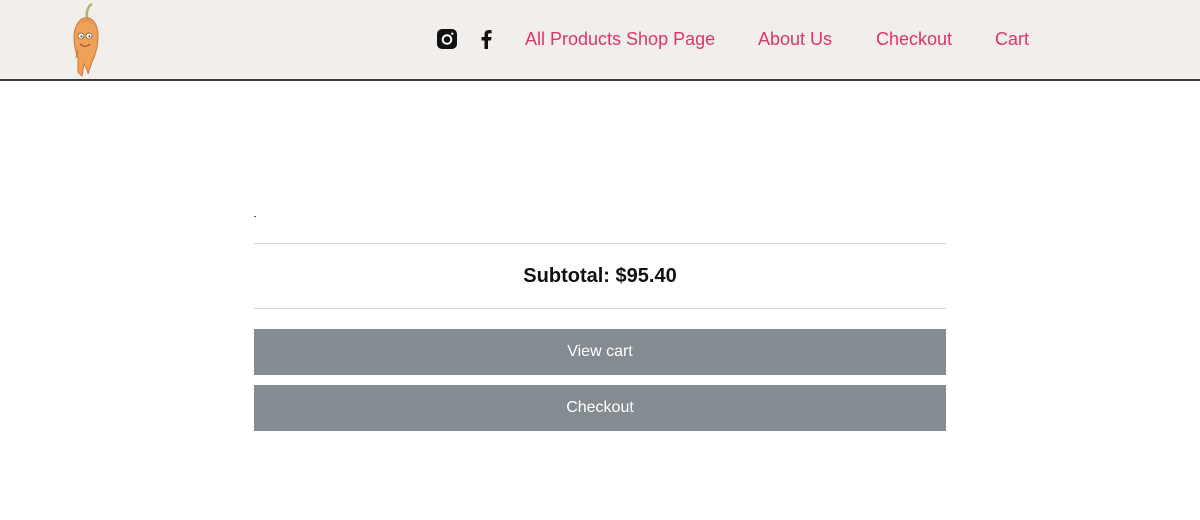  I want to click on subtotal-row: Subtotal: $95.40, so click(600, 276).